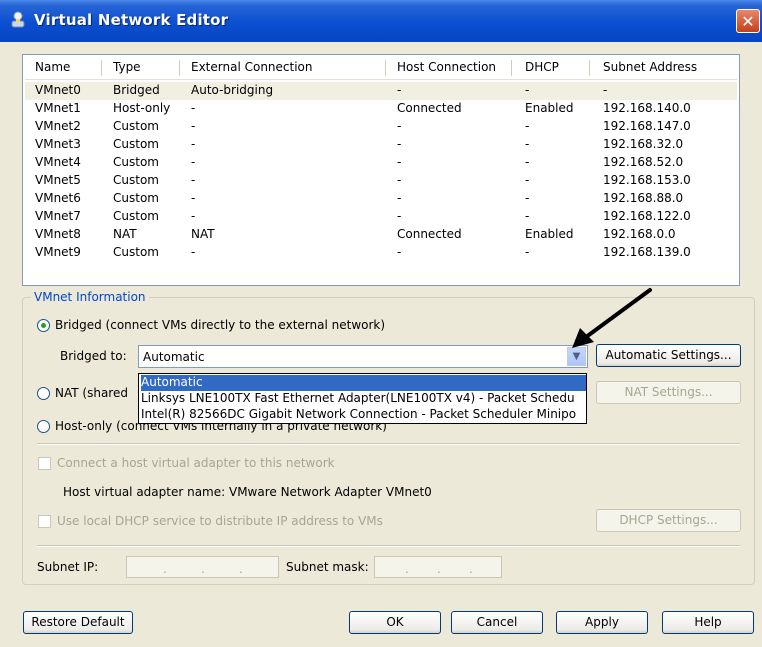 This screenshot has width=762, height=647. What do you see at coordinates (748, 21) in the screenshot?
I see `close-icon: ✕` at bounding box center [748, 21].